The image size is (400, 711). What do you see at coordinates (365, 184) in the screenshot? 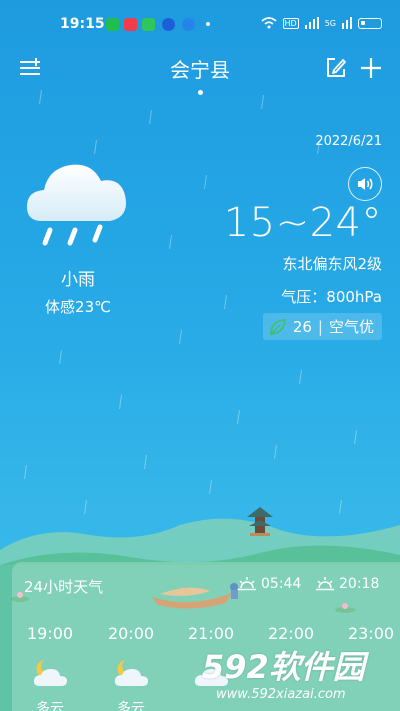
I see `speaker-icon` at bounding box center [365, 184].